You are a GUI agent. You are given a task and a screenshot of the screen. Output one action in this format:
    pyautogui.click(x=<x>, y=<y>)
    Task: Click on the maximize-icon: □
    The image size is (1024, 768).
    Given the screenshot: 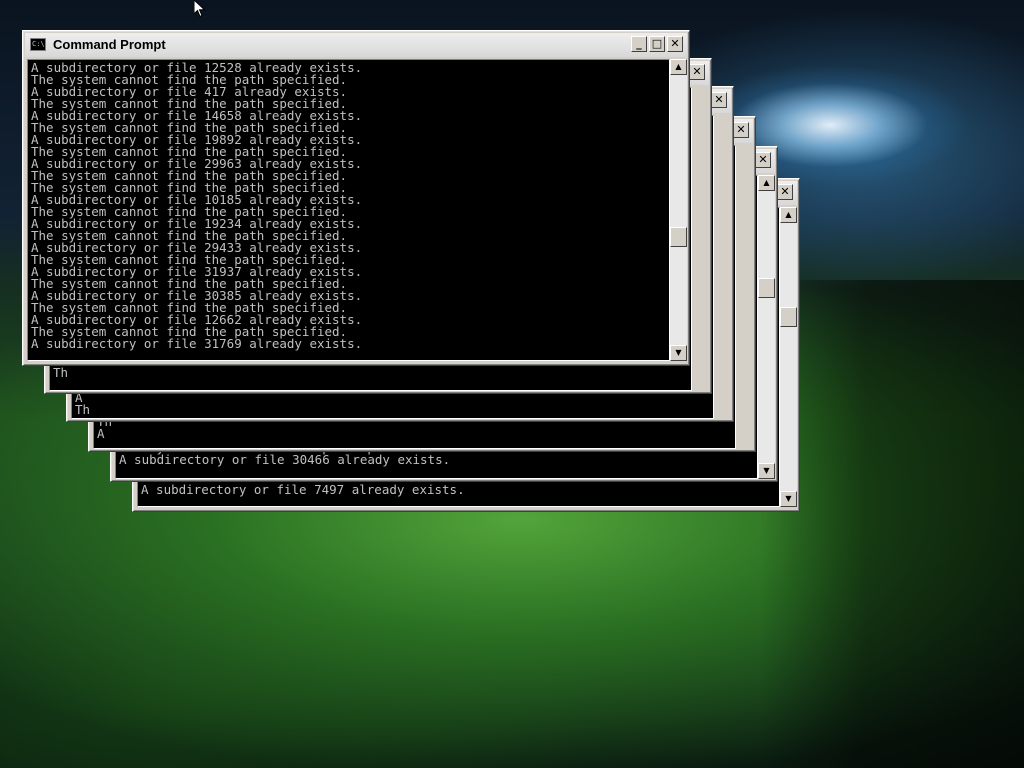 What is the action you would take?
    pyautogui.click(x=657, y=44)
    